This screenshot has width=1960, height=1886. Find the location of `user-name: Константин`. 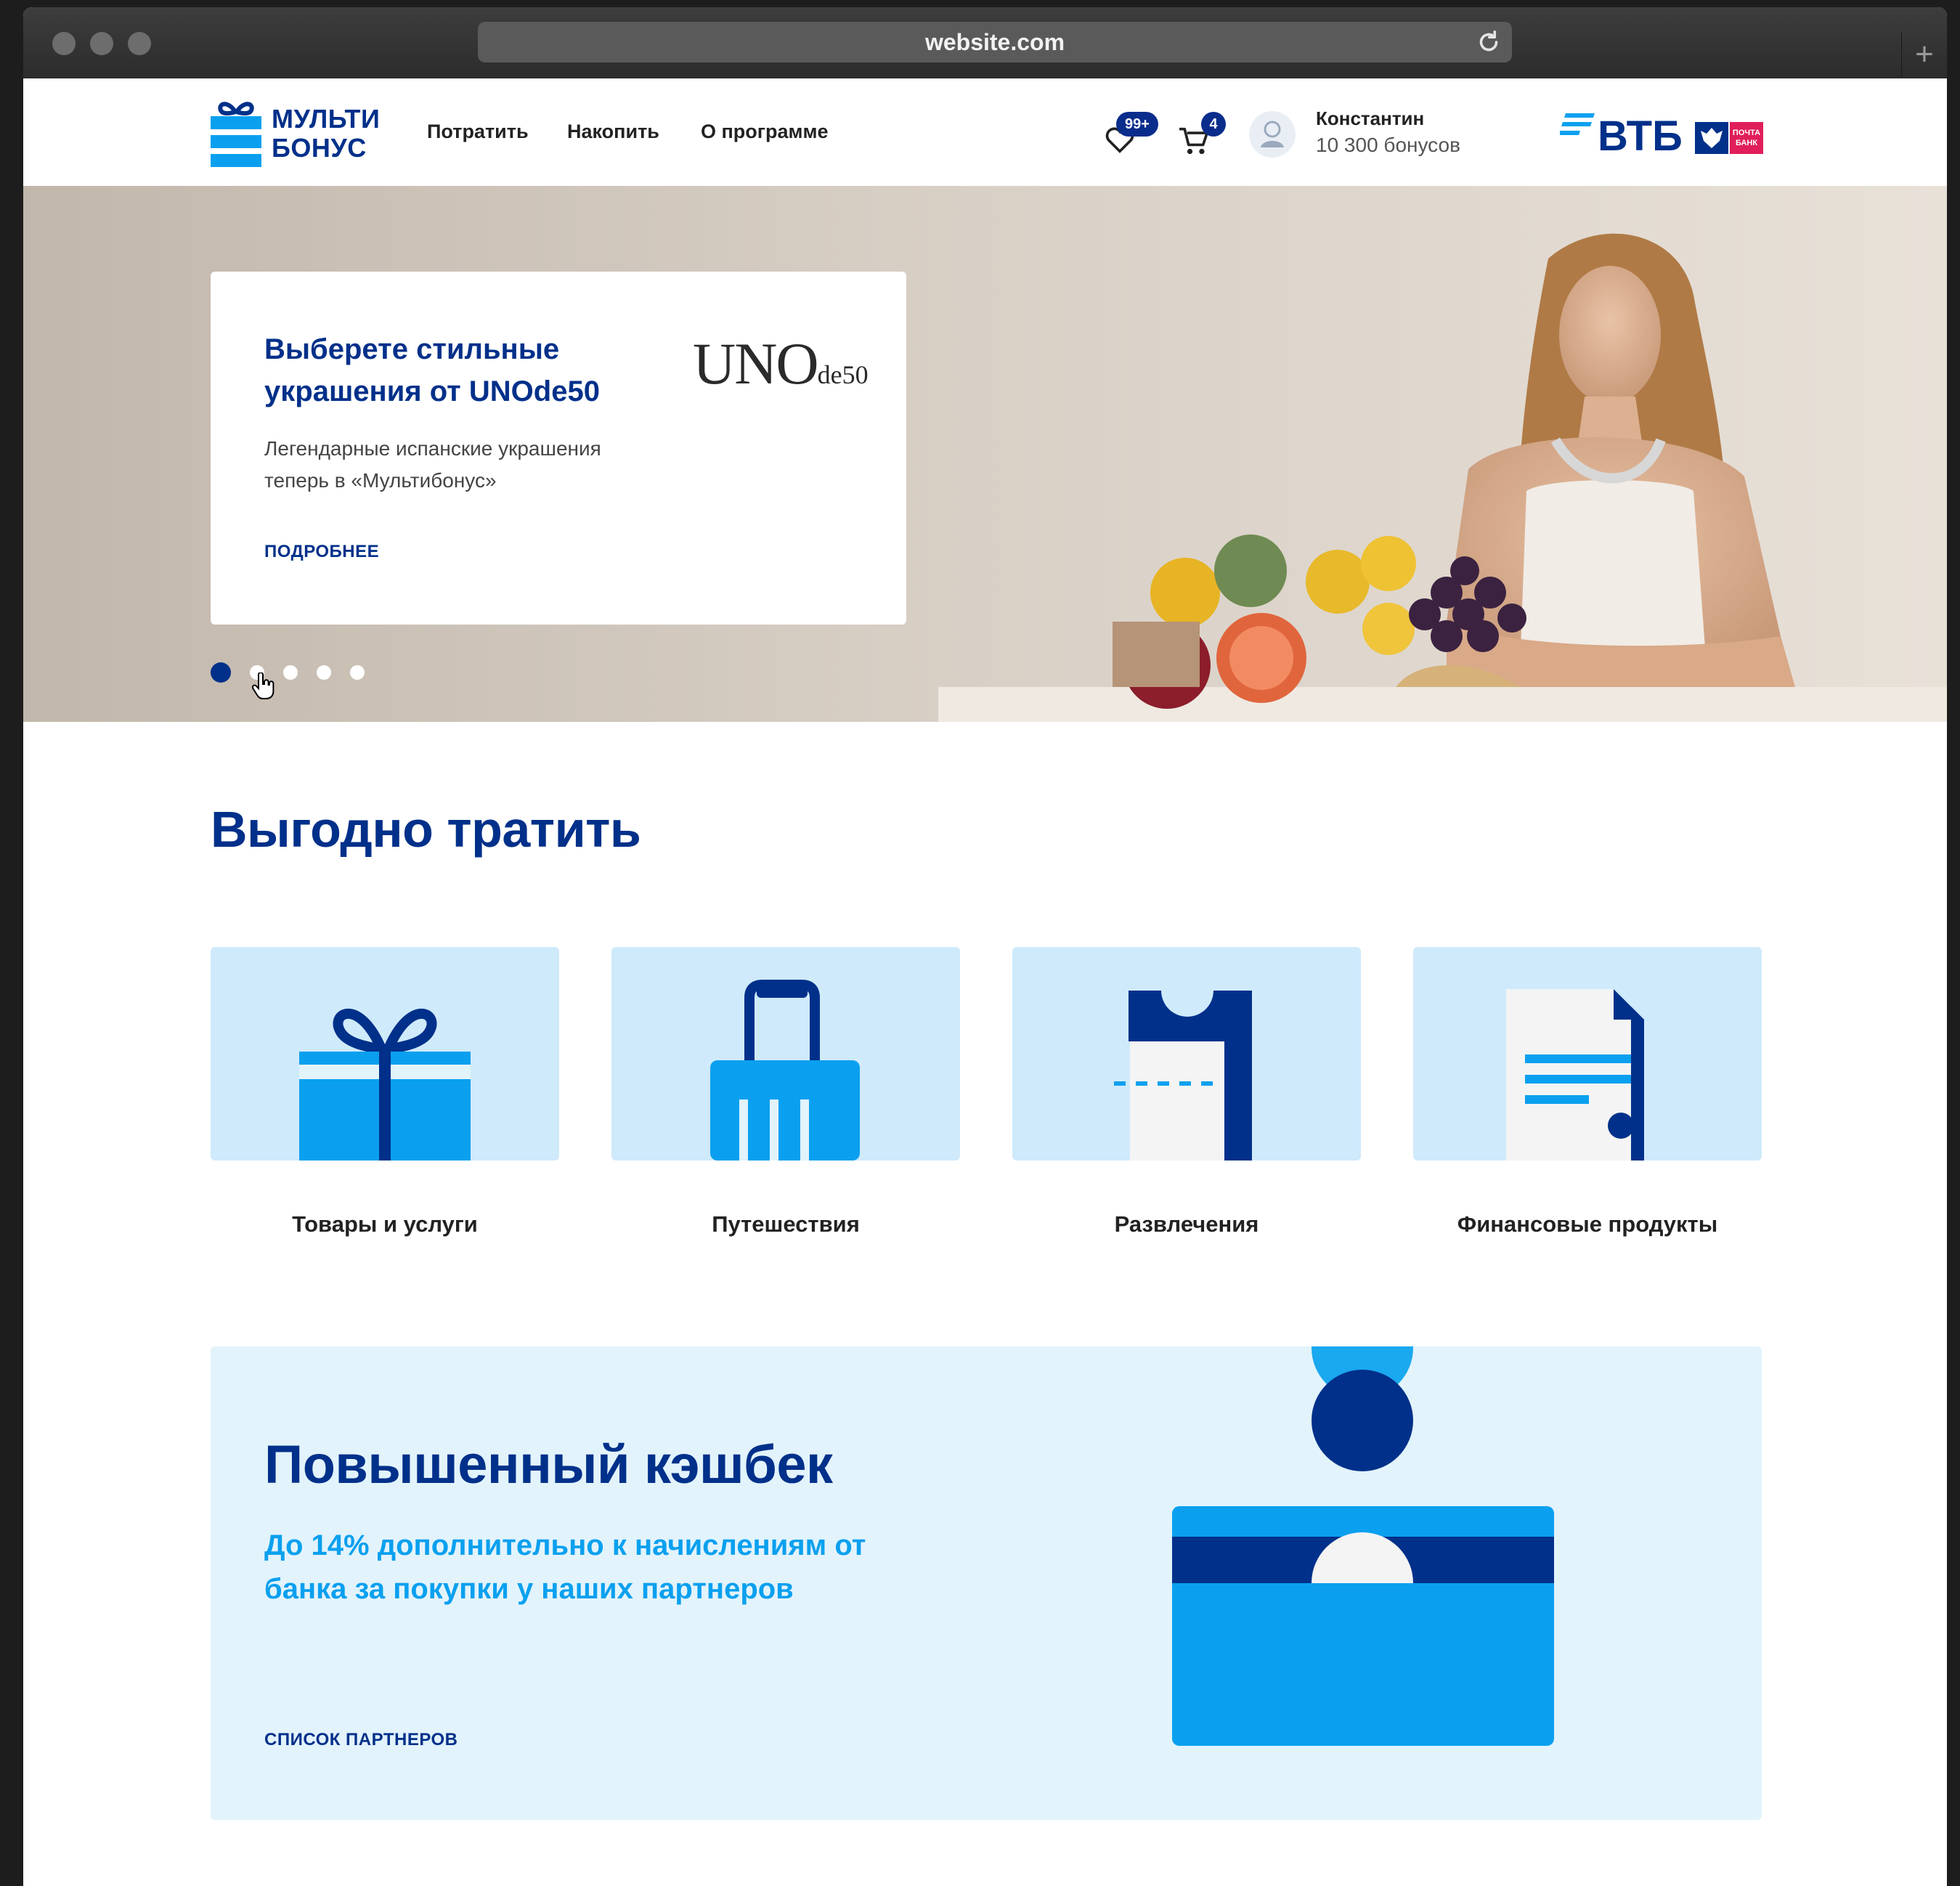

user-name: Константин is located at coordinates (1370, 119).